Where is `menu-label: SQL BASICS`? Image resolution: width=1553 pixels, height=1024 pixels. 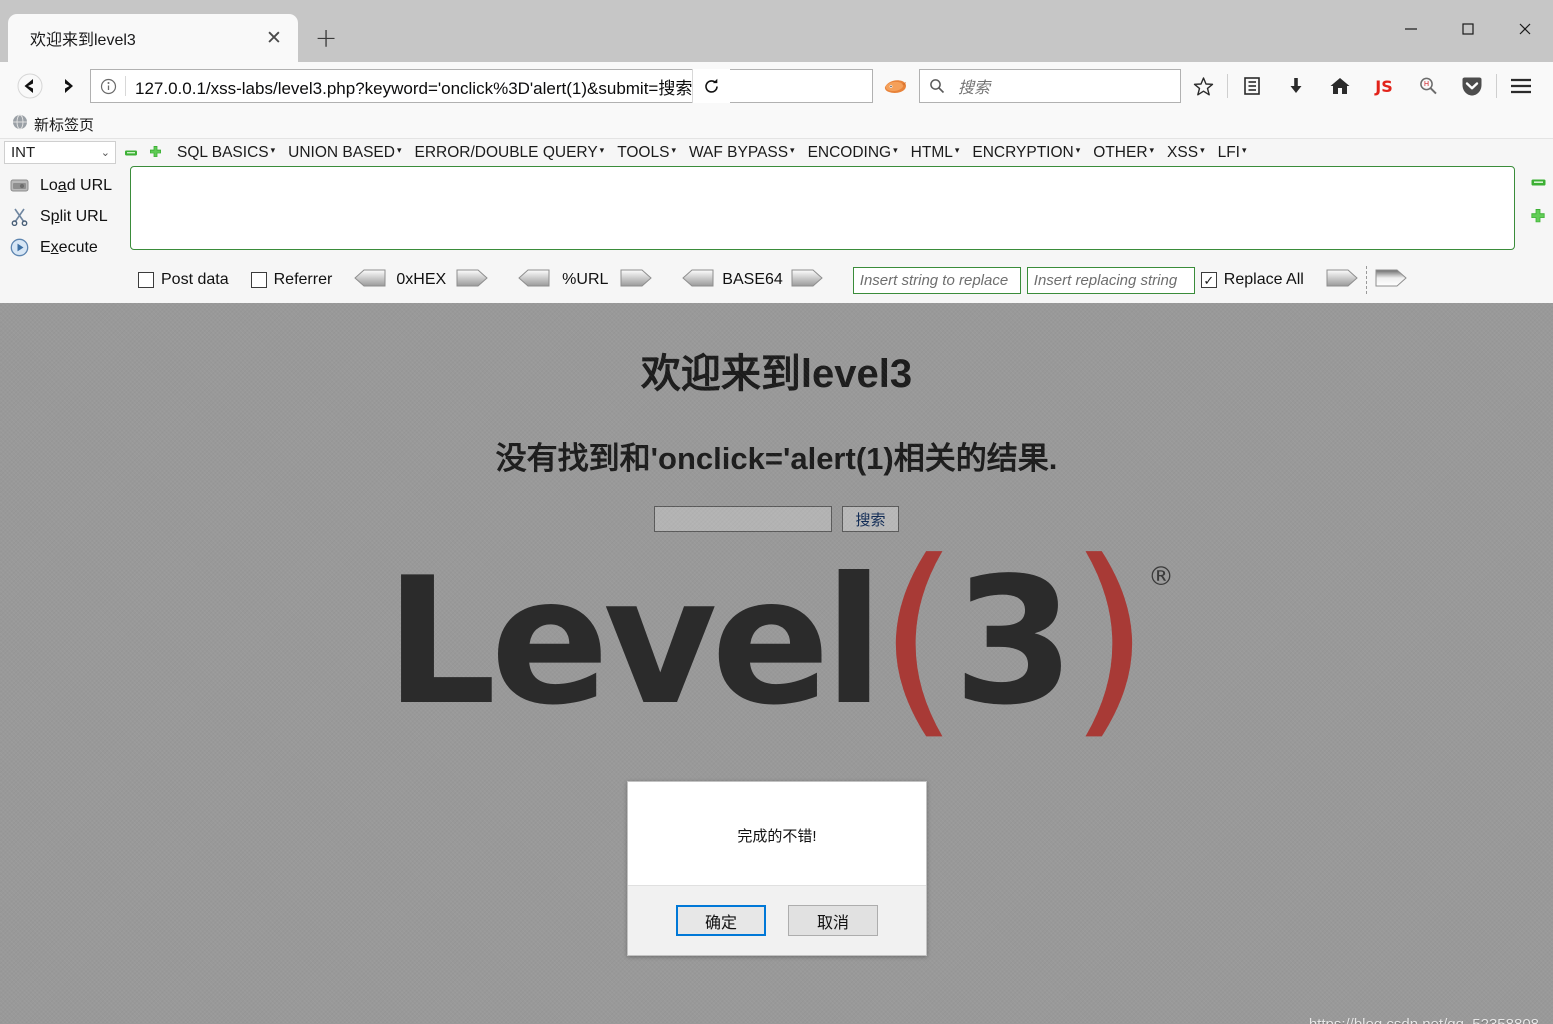
menu-label: SQL BASICS is located at coordinates (223, 152).